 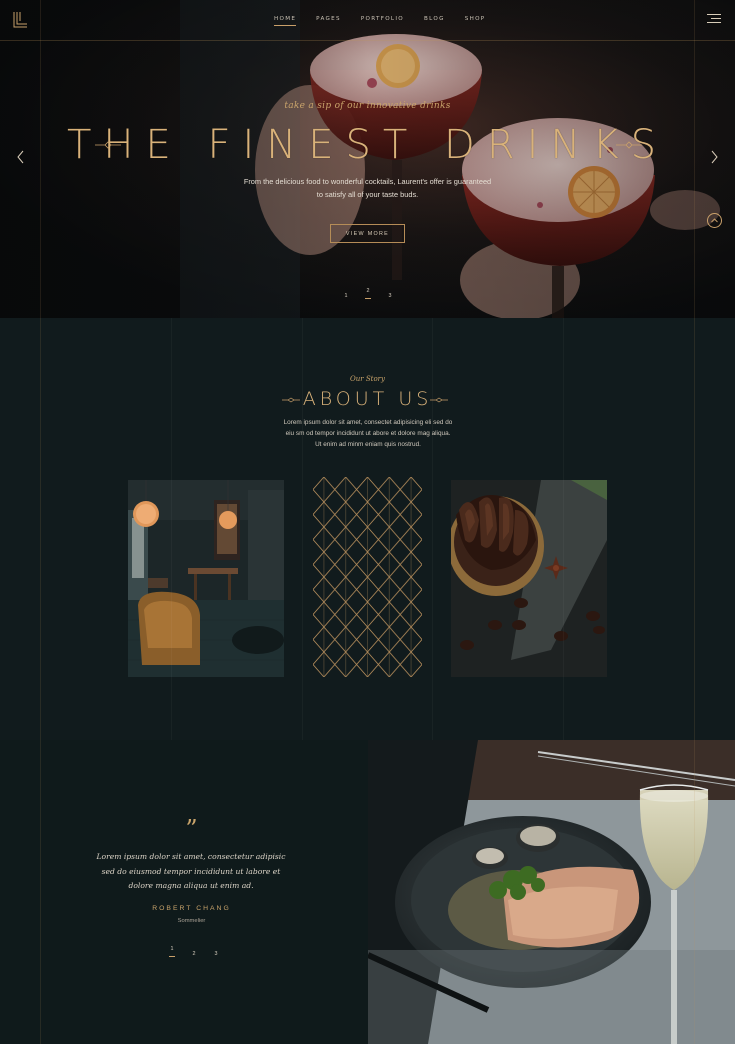 I want to click on hero-pager: 1 2 3, so click(x=368, y=293).